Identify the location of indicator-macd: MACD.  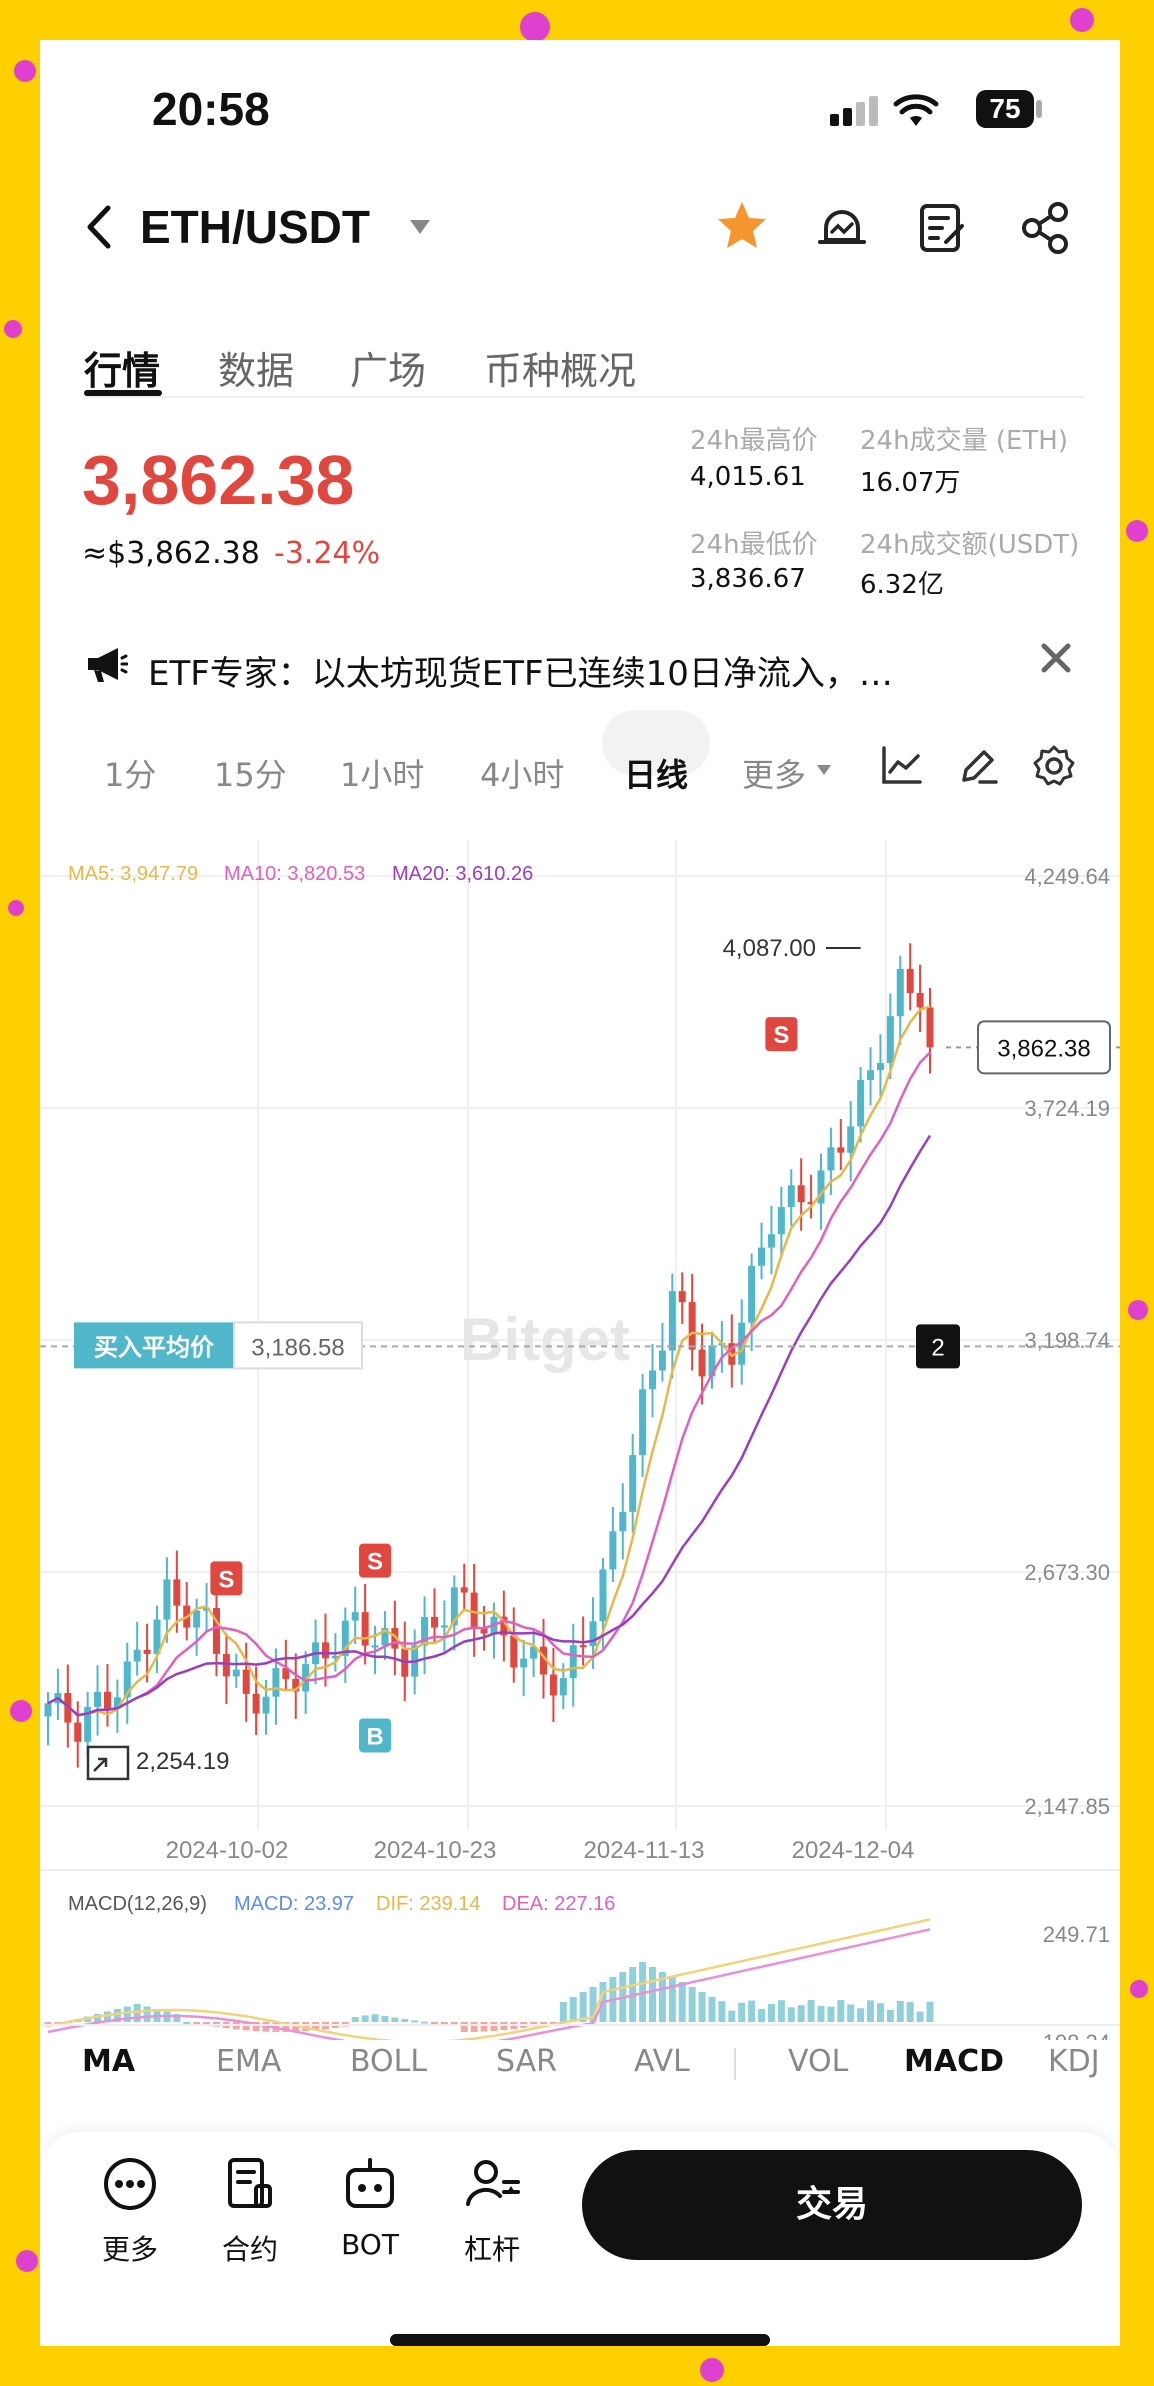
(954, 2061).